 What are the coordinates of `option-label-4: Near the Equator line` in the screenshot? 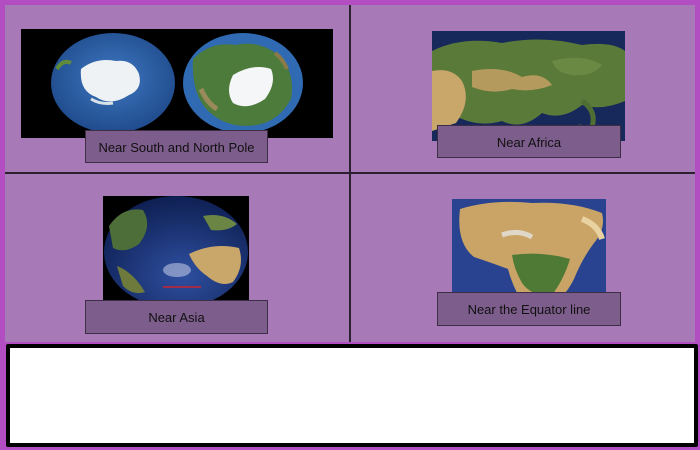 It's located at (529, 309).